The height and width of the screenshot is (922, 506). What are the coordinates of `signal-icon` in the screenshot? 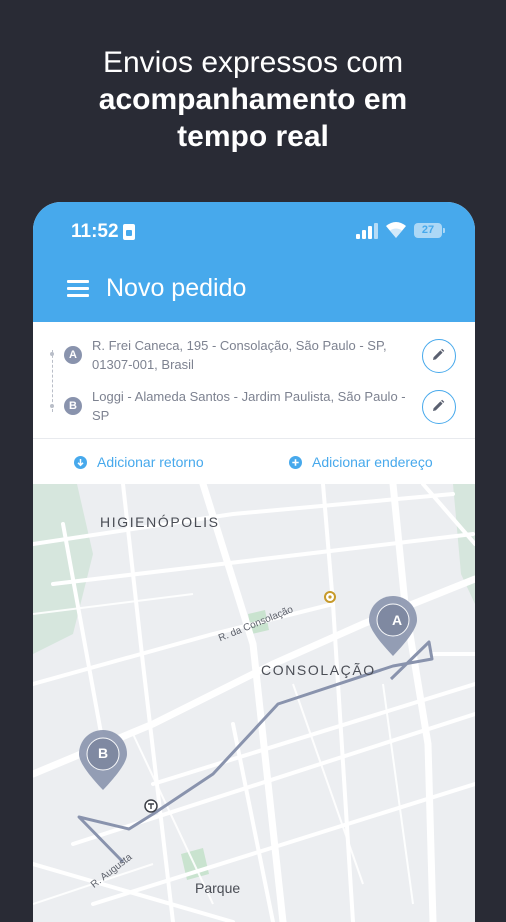 It's located at (367, 231).